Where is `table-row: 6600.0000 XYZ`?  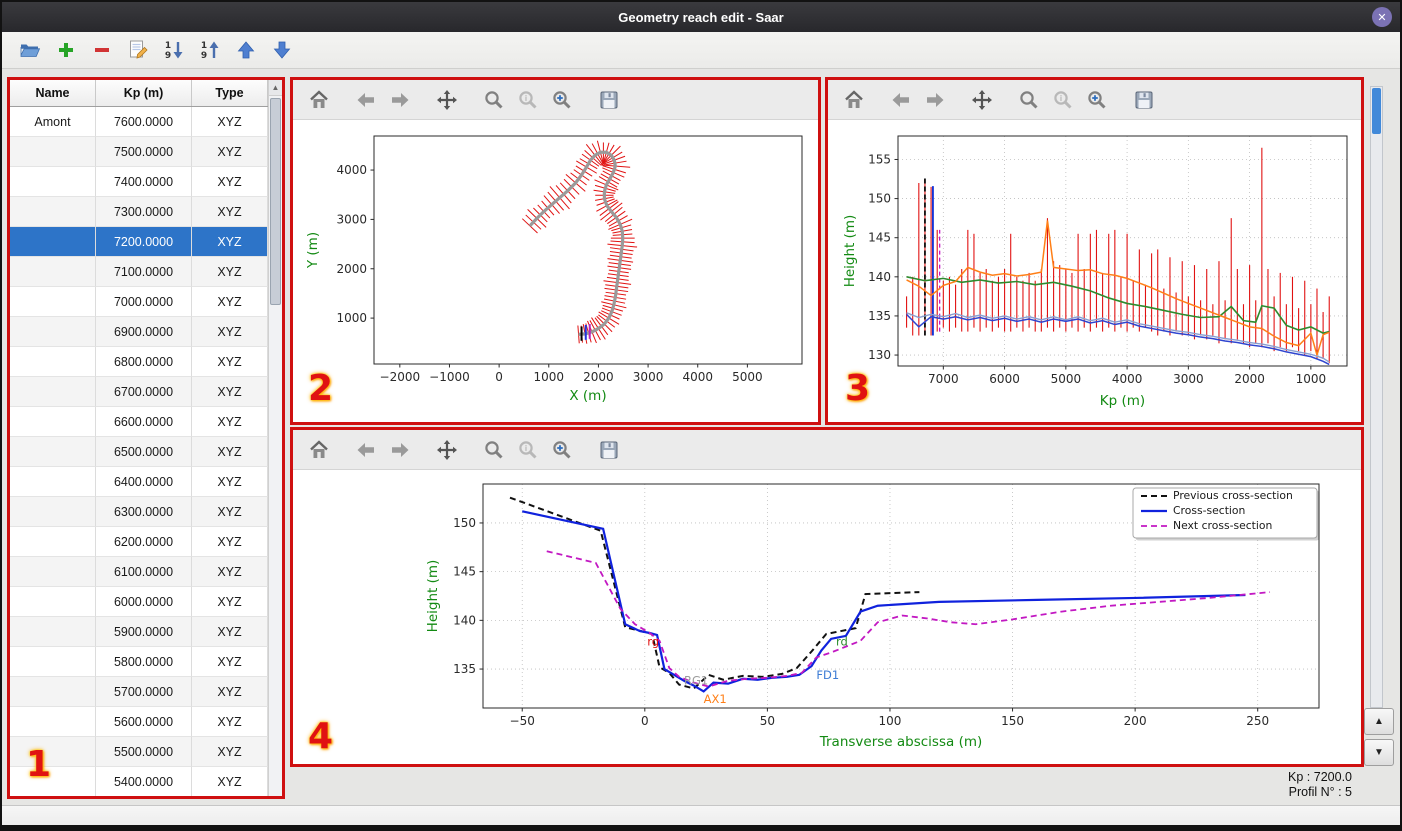
table-row: 6600.0000 XYZ is located at coordinates (139, 422).